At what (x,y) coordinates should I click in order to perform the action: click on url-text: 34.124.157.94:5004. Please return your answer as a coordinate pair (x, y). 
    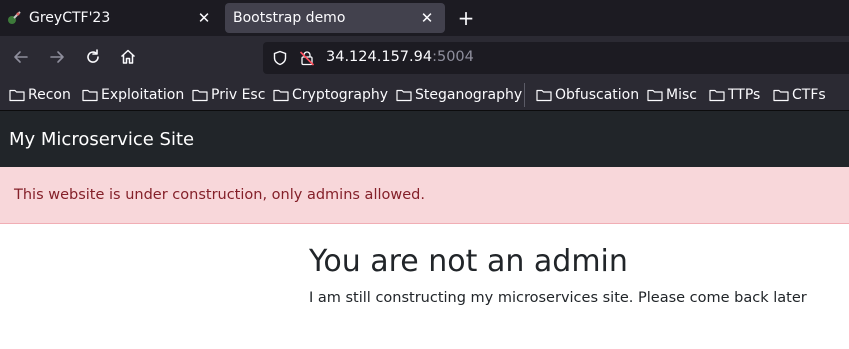
    Looking at the image, I should click on (400, 57).